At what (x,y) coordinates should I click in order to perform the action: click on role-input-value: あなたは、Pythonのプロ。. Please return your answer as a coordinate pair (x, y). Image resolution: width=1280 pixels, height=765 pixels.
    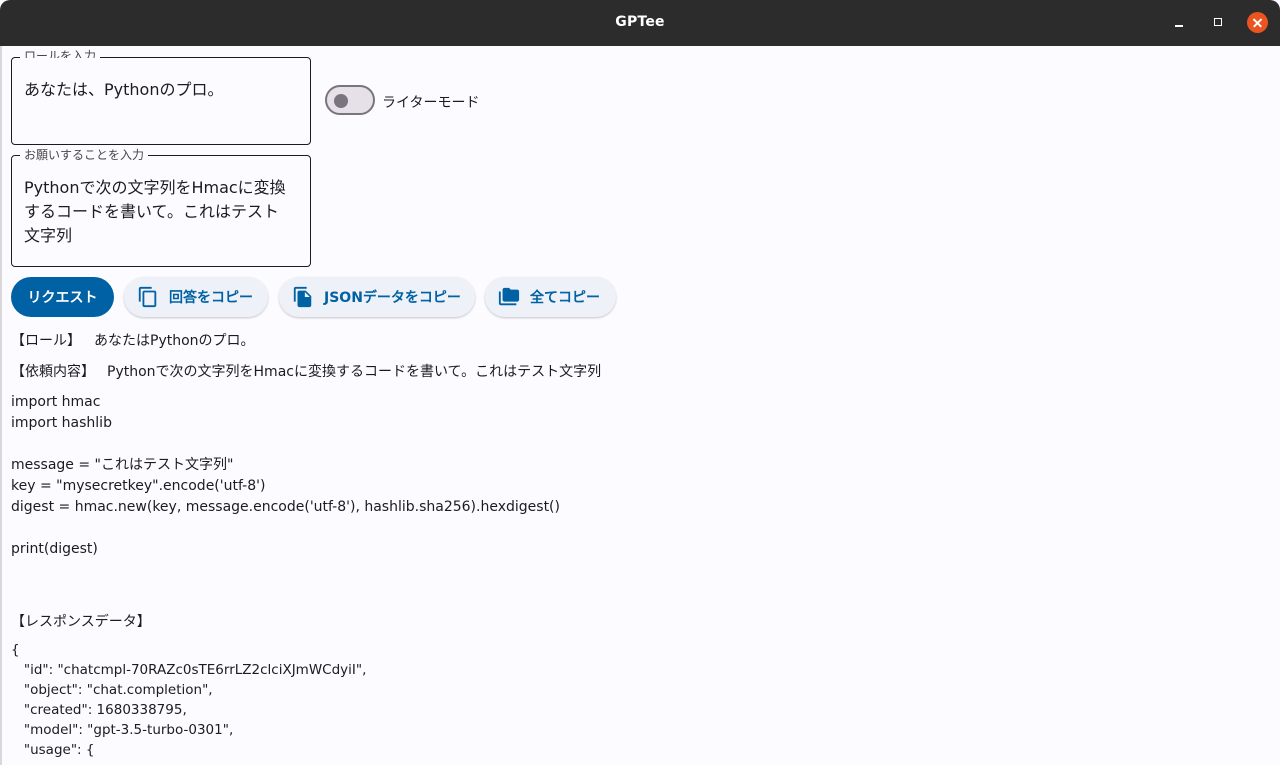
    Looking at the image, I should click on (161, 90).